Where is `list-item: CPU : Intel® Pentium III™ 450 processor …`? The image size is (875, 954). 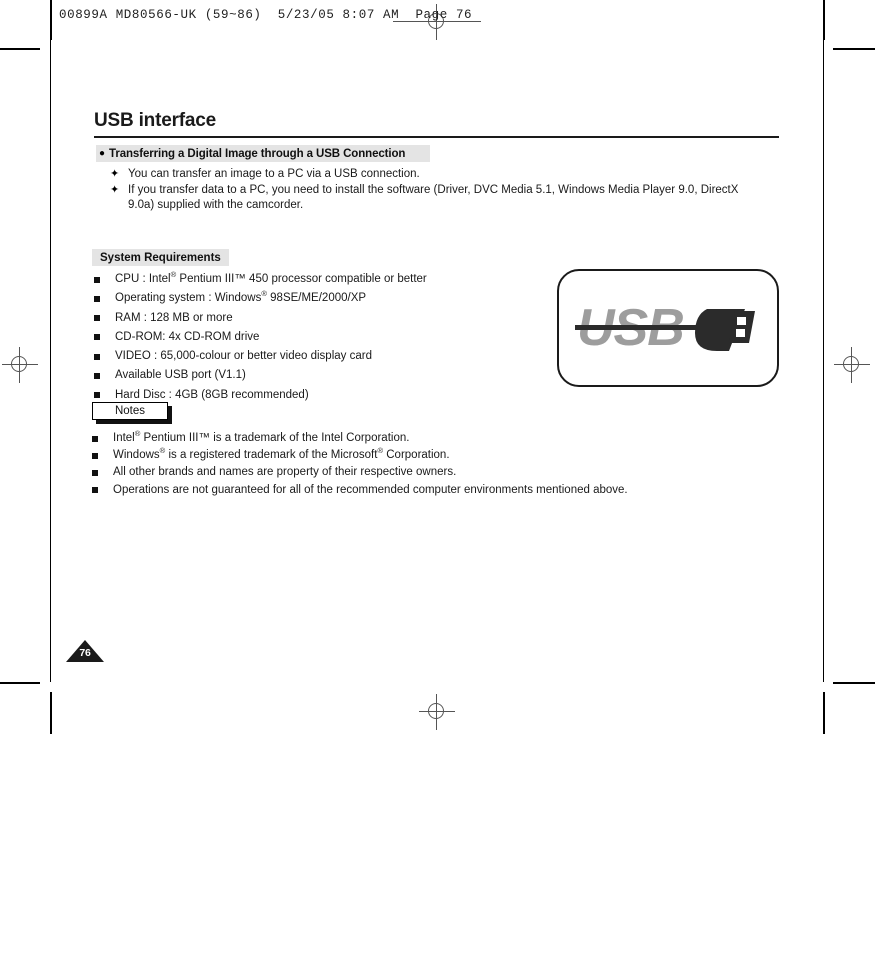 list-item: CPU : Intel® Pentium III™ 450 processor … is located at coordinates (314, 279).